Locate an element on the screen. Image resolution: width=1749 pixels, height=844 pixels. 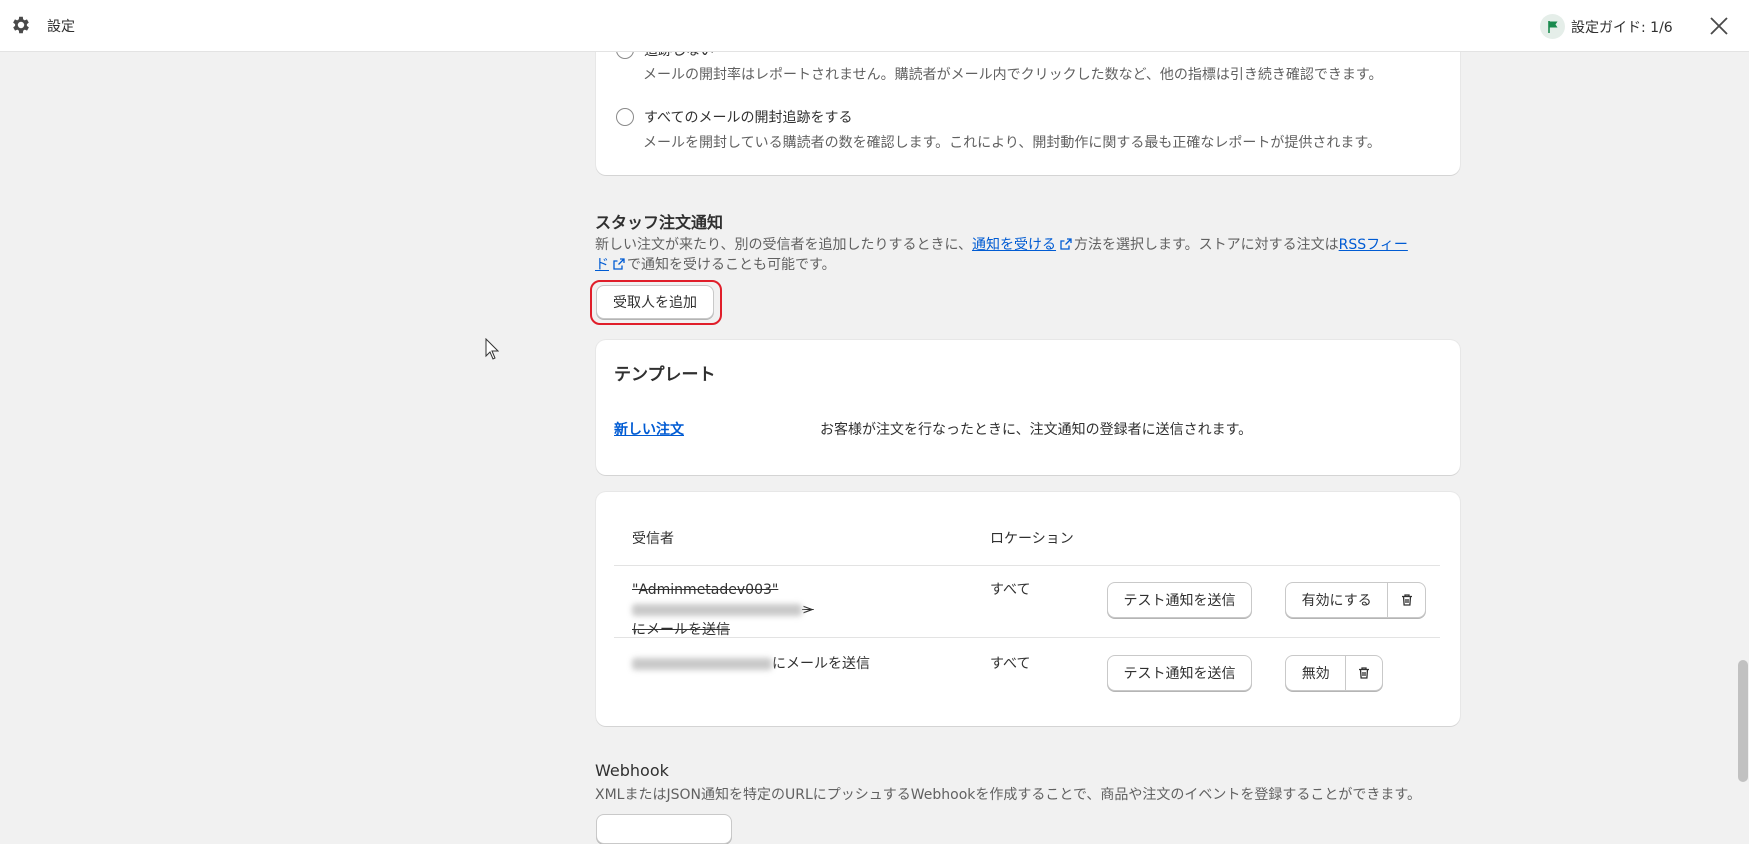
setup-guide-button: 設定ガイド: 1/6 is located at coordinates (1606, 26).